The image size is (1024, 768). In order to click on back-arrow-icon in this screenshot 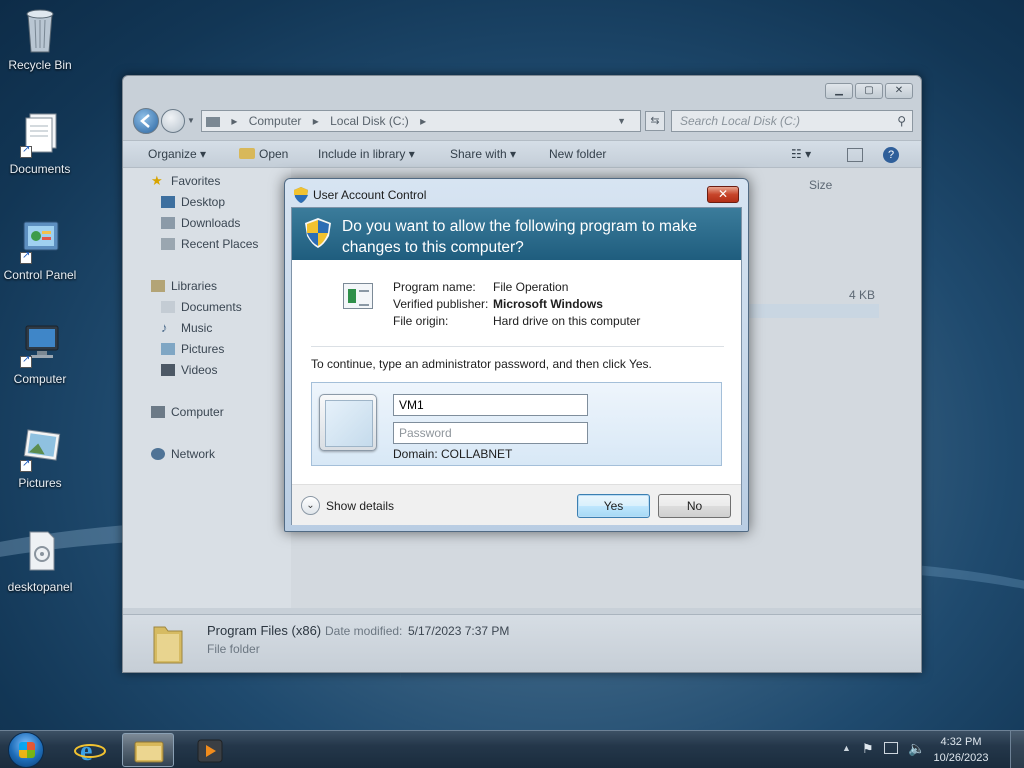, I will do `click(145, 121)`.